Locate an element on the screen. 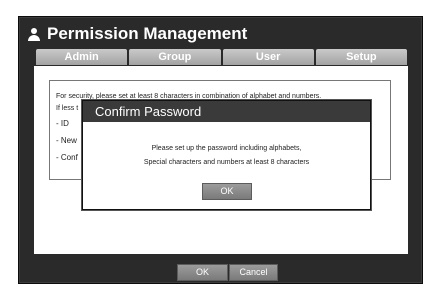 The width and height of the screenshot is (439, 298). page-title: Permission Management is located at coordinates (147, 33).